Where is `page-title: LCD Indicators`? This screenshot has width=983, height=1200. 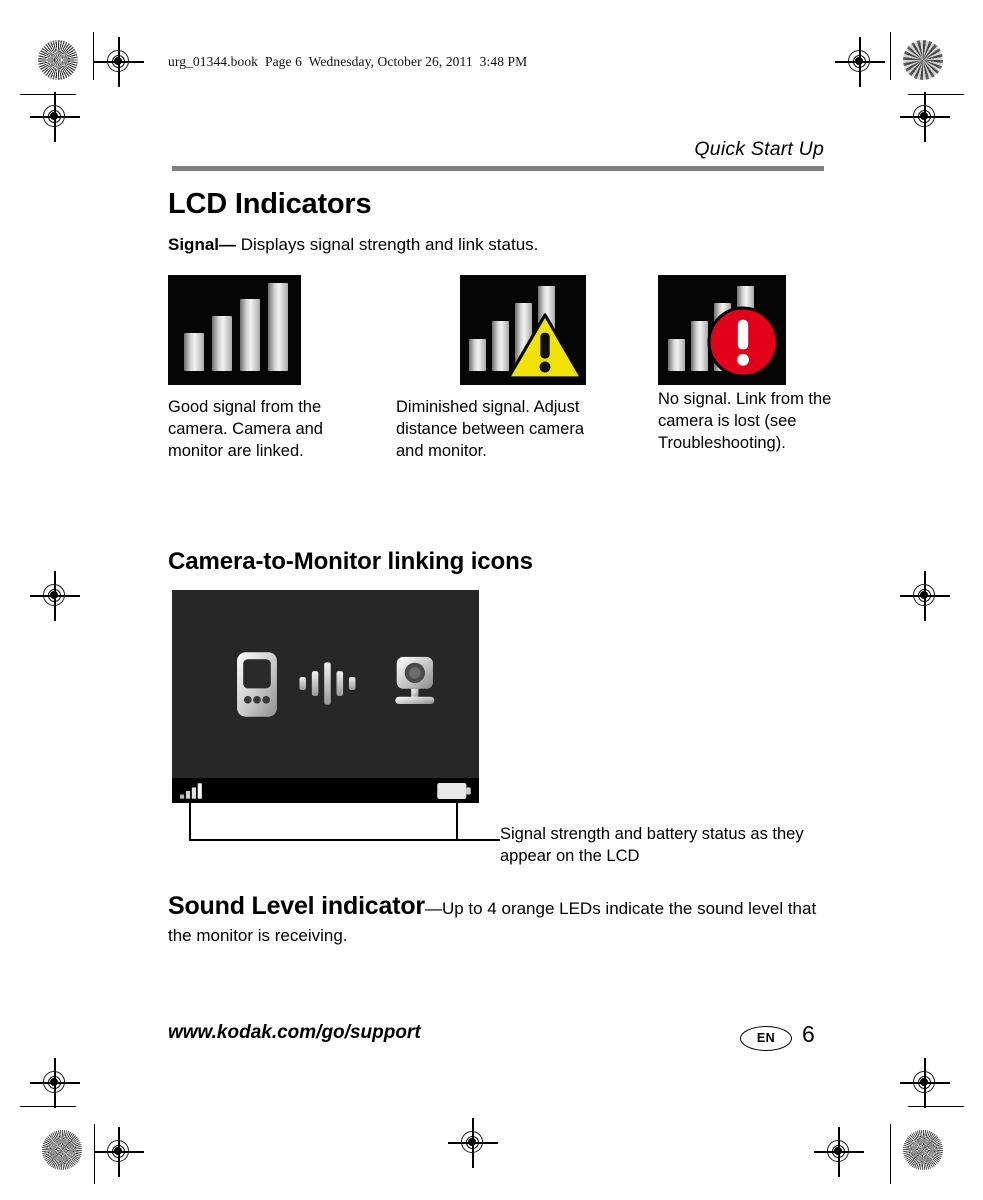
page-title: LCD Indicators is located at coordinates (270, 204).